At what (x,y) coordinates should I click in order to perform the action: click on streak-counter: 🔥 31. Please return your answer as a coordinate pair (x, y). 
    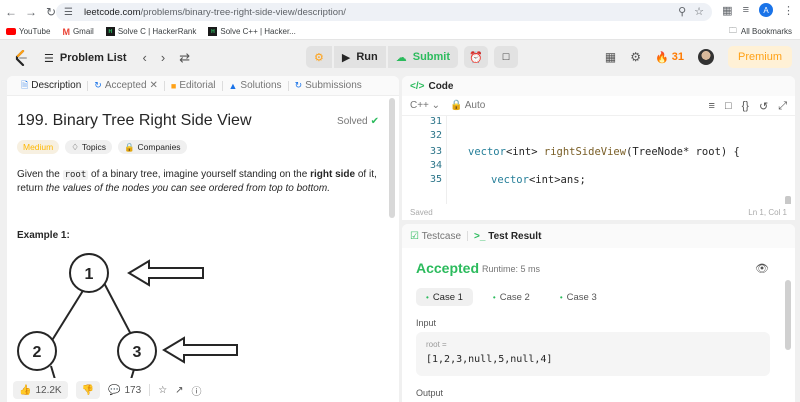
    Looking at the image, I should click on (669, 57).